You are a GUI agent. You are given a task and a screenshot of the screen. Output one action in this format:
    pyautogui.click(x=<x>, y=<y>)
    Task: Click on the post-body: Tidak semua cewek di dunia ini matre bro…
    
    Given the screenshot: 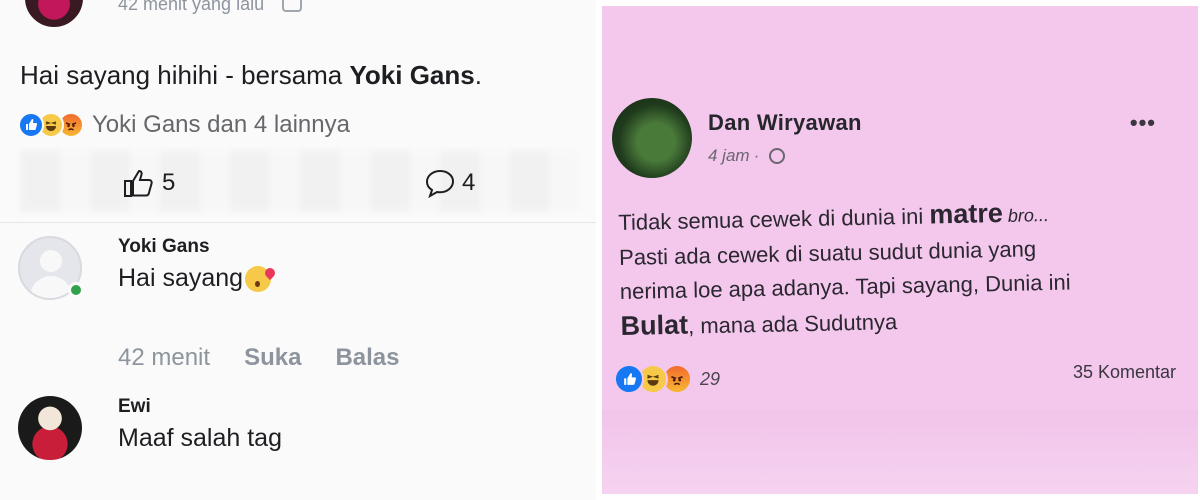 What is the action you would take?
    pyautogui.click(x=899, y=268)
    